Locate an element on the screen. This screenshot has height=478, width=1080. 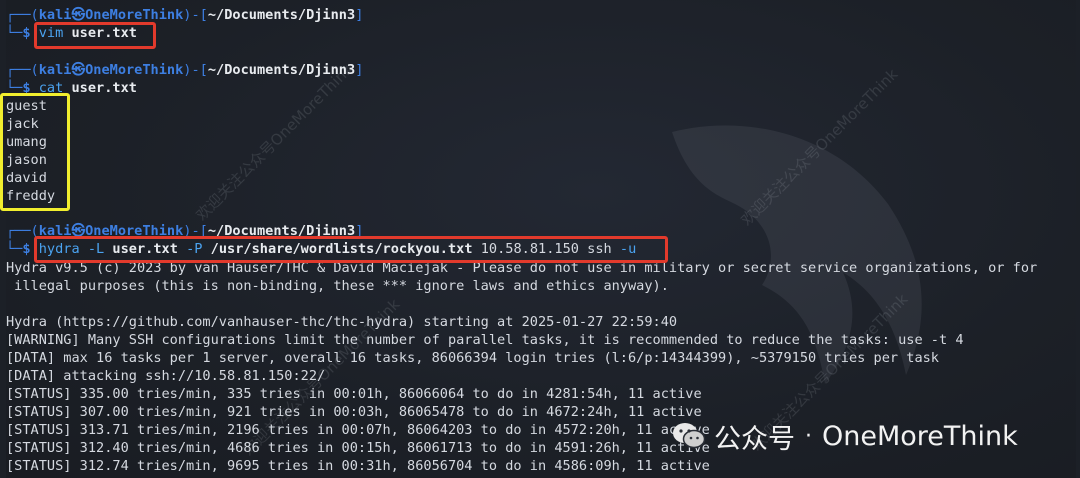
highlight-box-user-list is located at coordinates (35, 152).